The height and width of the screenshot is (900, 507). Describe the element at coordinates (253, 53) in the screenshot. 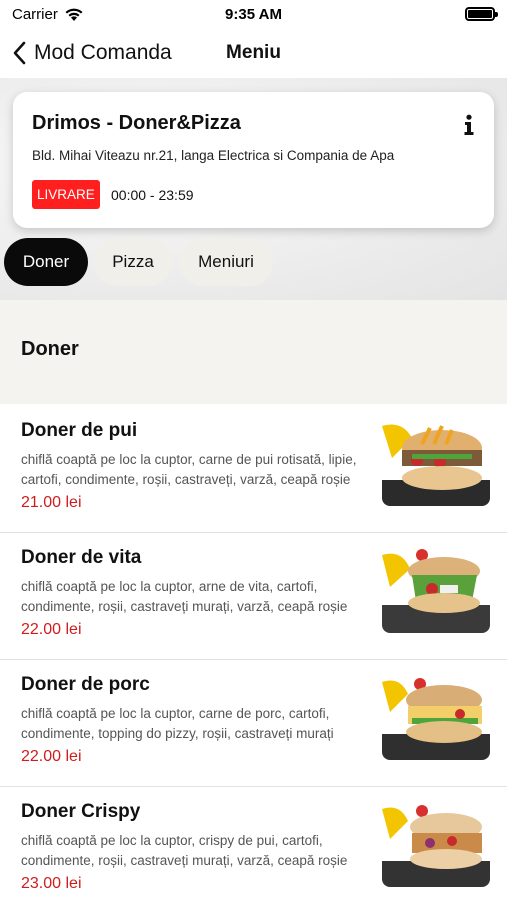

I see `nav-bar: Meniu Mod Comanda` at that location.